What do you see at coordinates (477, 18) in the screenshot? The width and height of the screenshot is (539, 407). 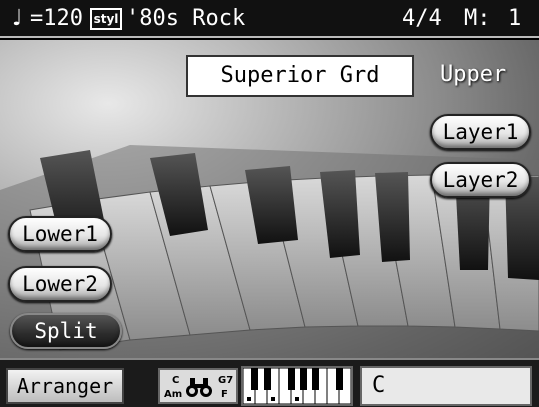 I see `measure-label: M:` at bounding box center [477, 18].